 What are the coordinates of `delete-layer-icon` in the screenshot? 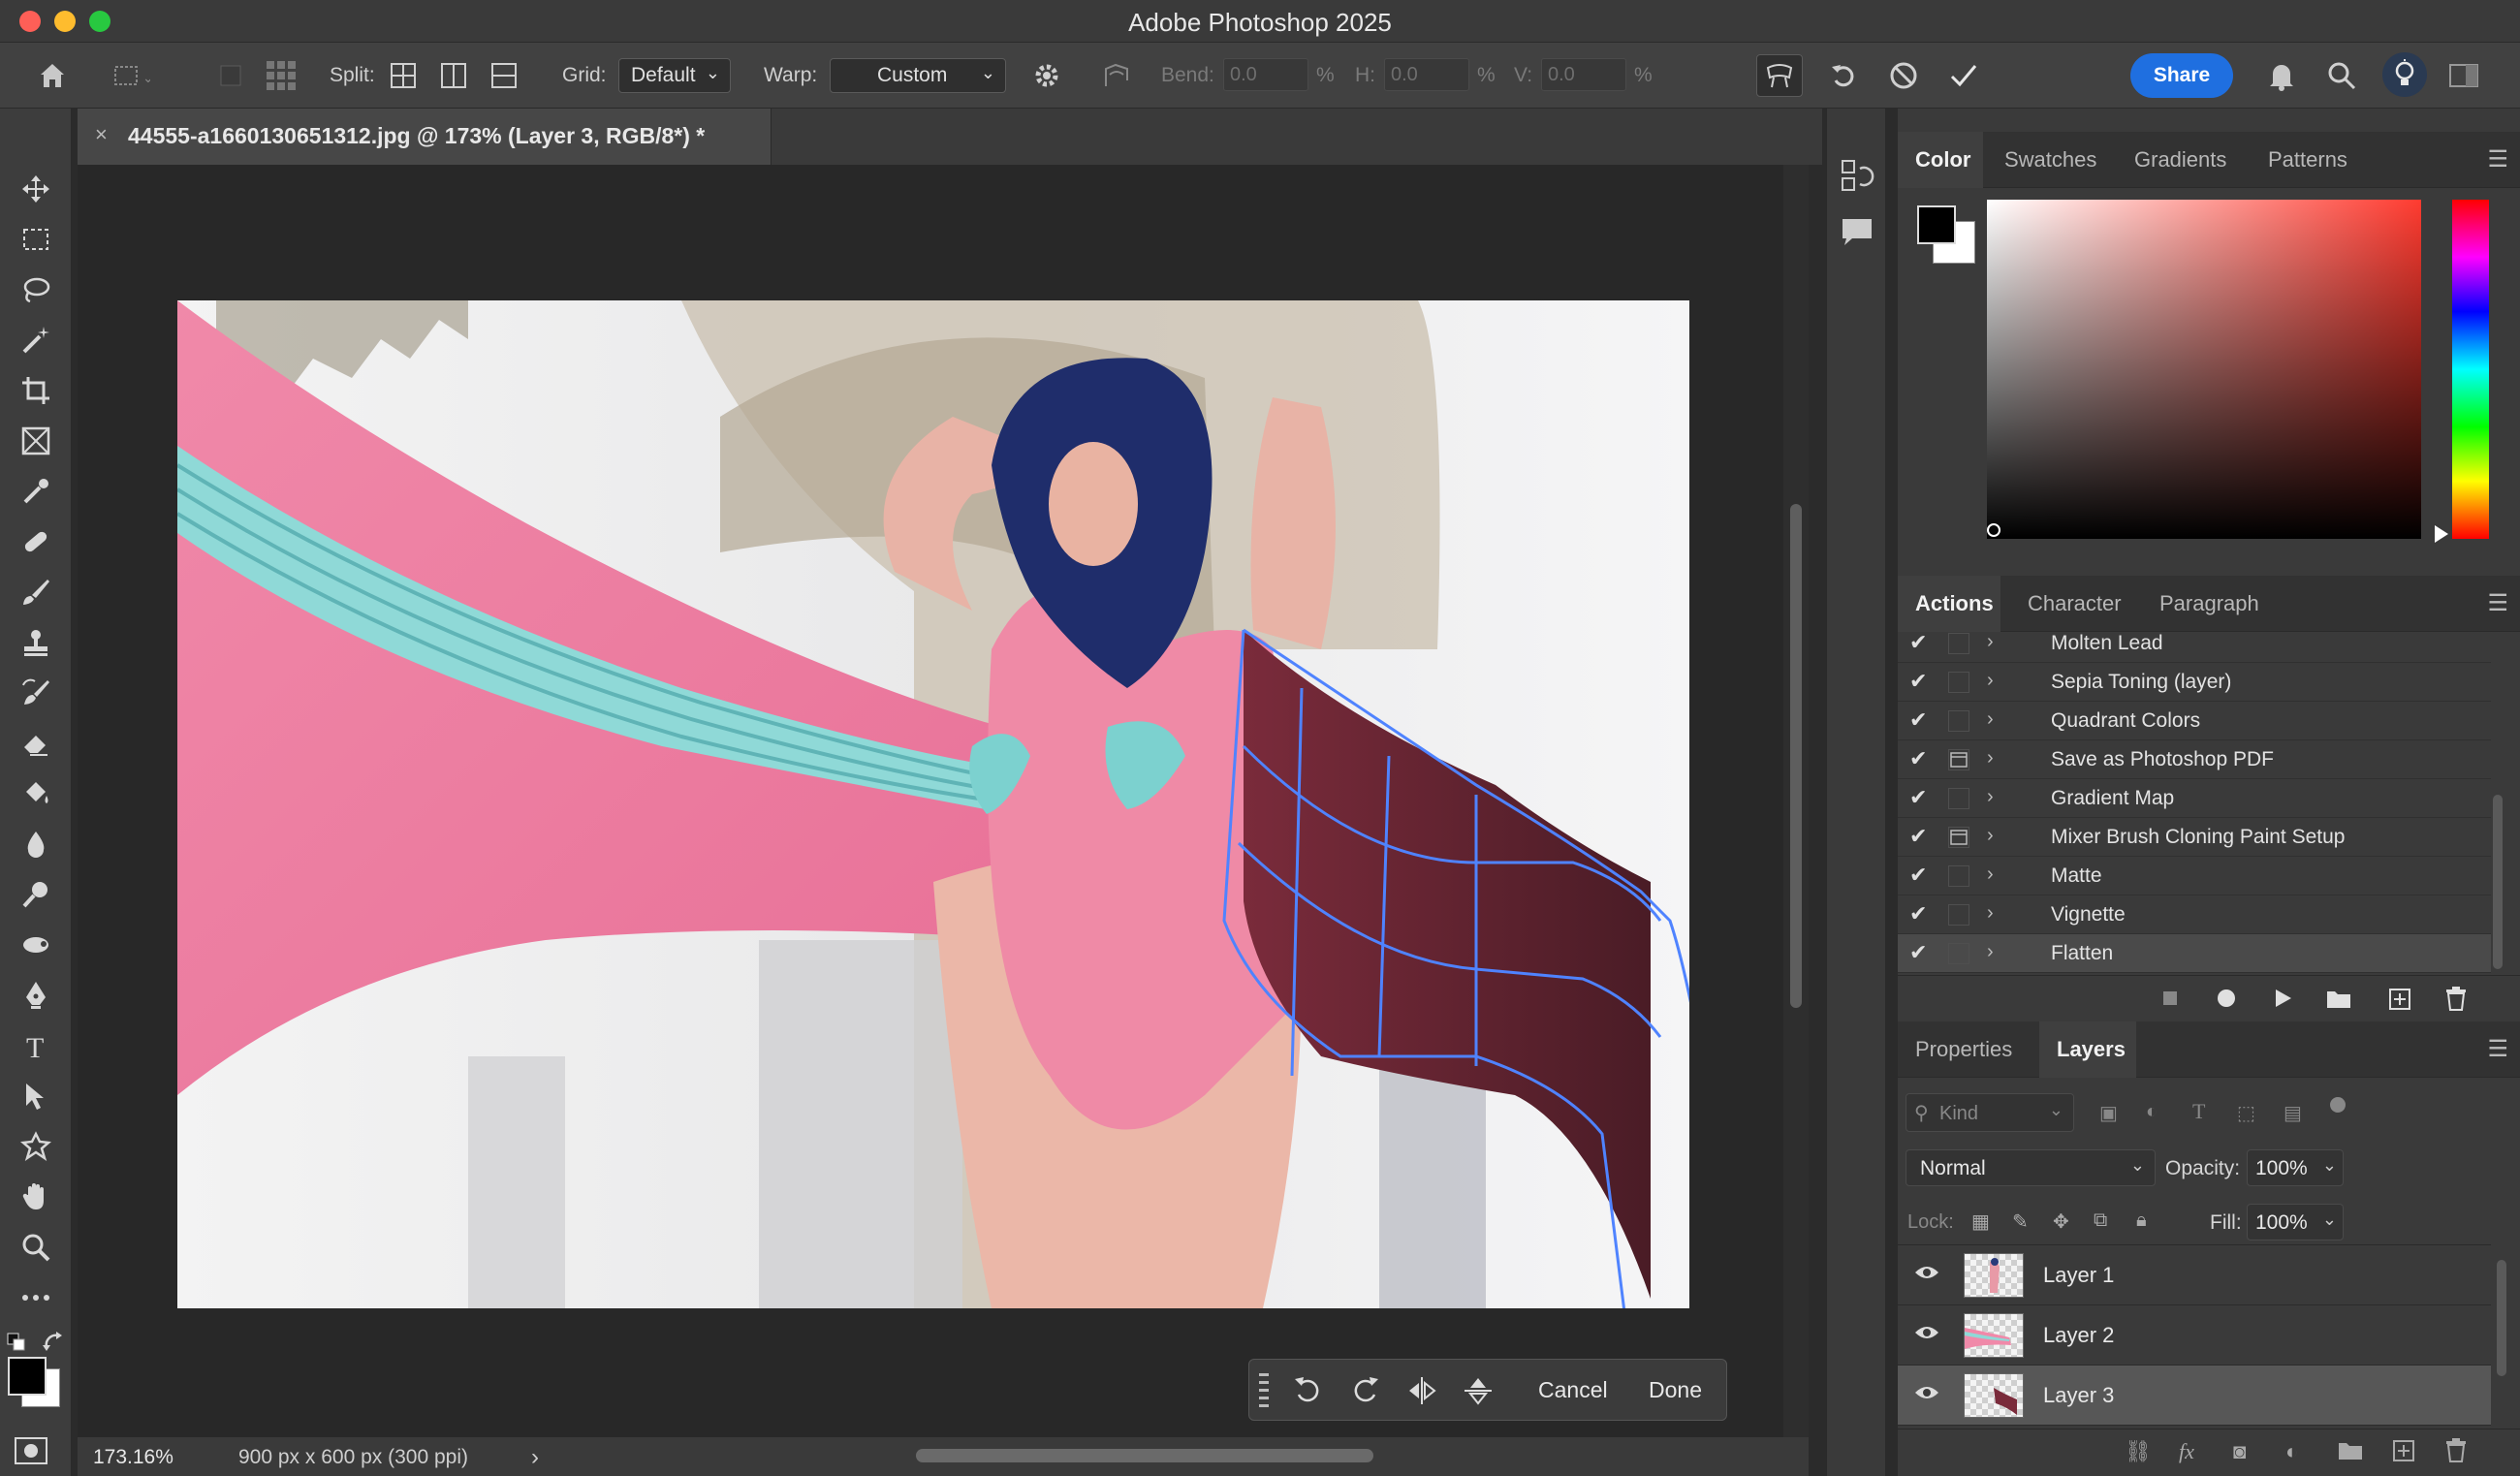 It's located at (2456, 1452).